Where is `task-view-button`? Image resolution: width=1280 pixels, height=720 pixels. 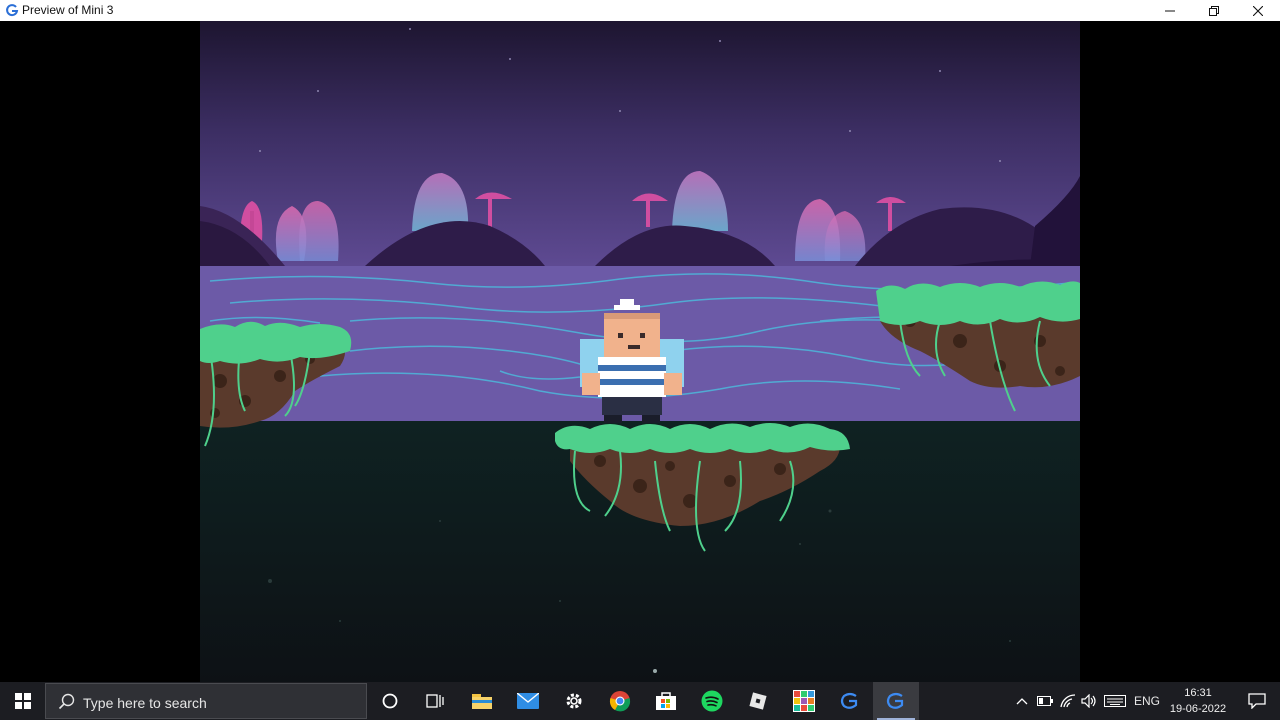 task-view-button is located at coordinates (435, 701).